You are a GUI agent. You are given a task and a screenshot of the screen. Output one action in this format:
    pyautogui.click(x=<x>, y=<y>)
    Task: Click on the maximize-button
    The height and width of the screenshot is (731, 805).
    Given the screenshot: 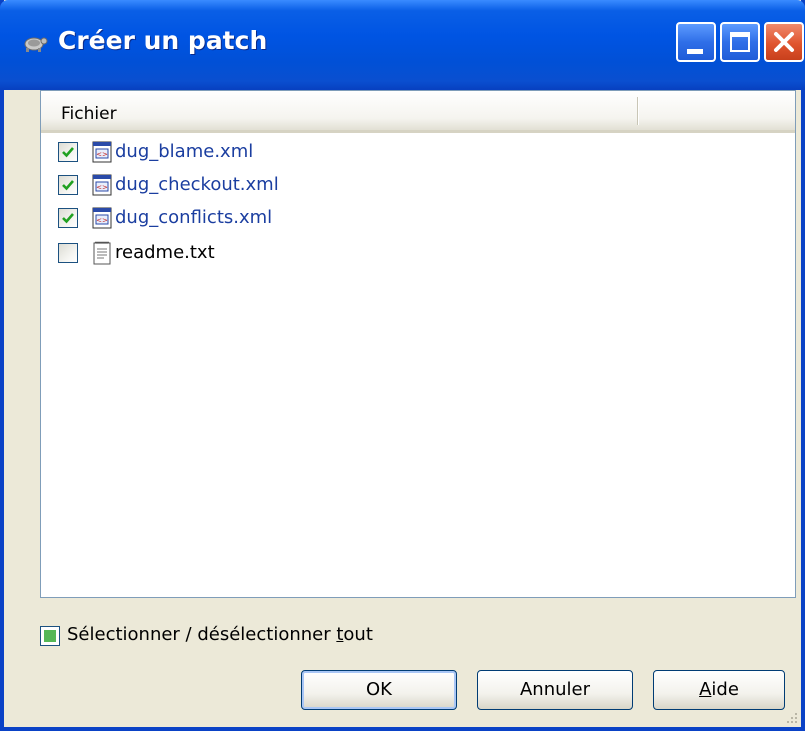 What is the action you would take?
    pyautogui.click(x=740, y=42)
    